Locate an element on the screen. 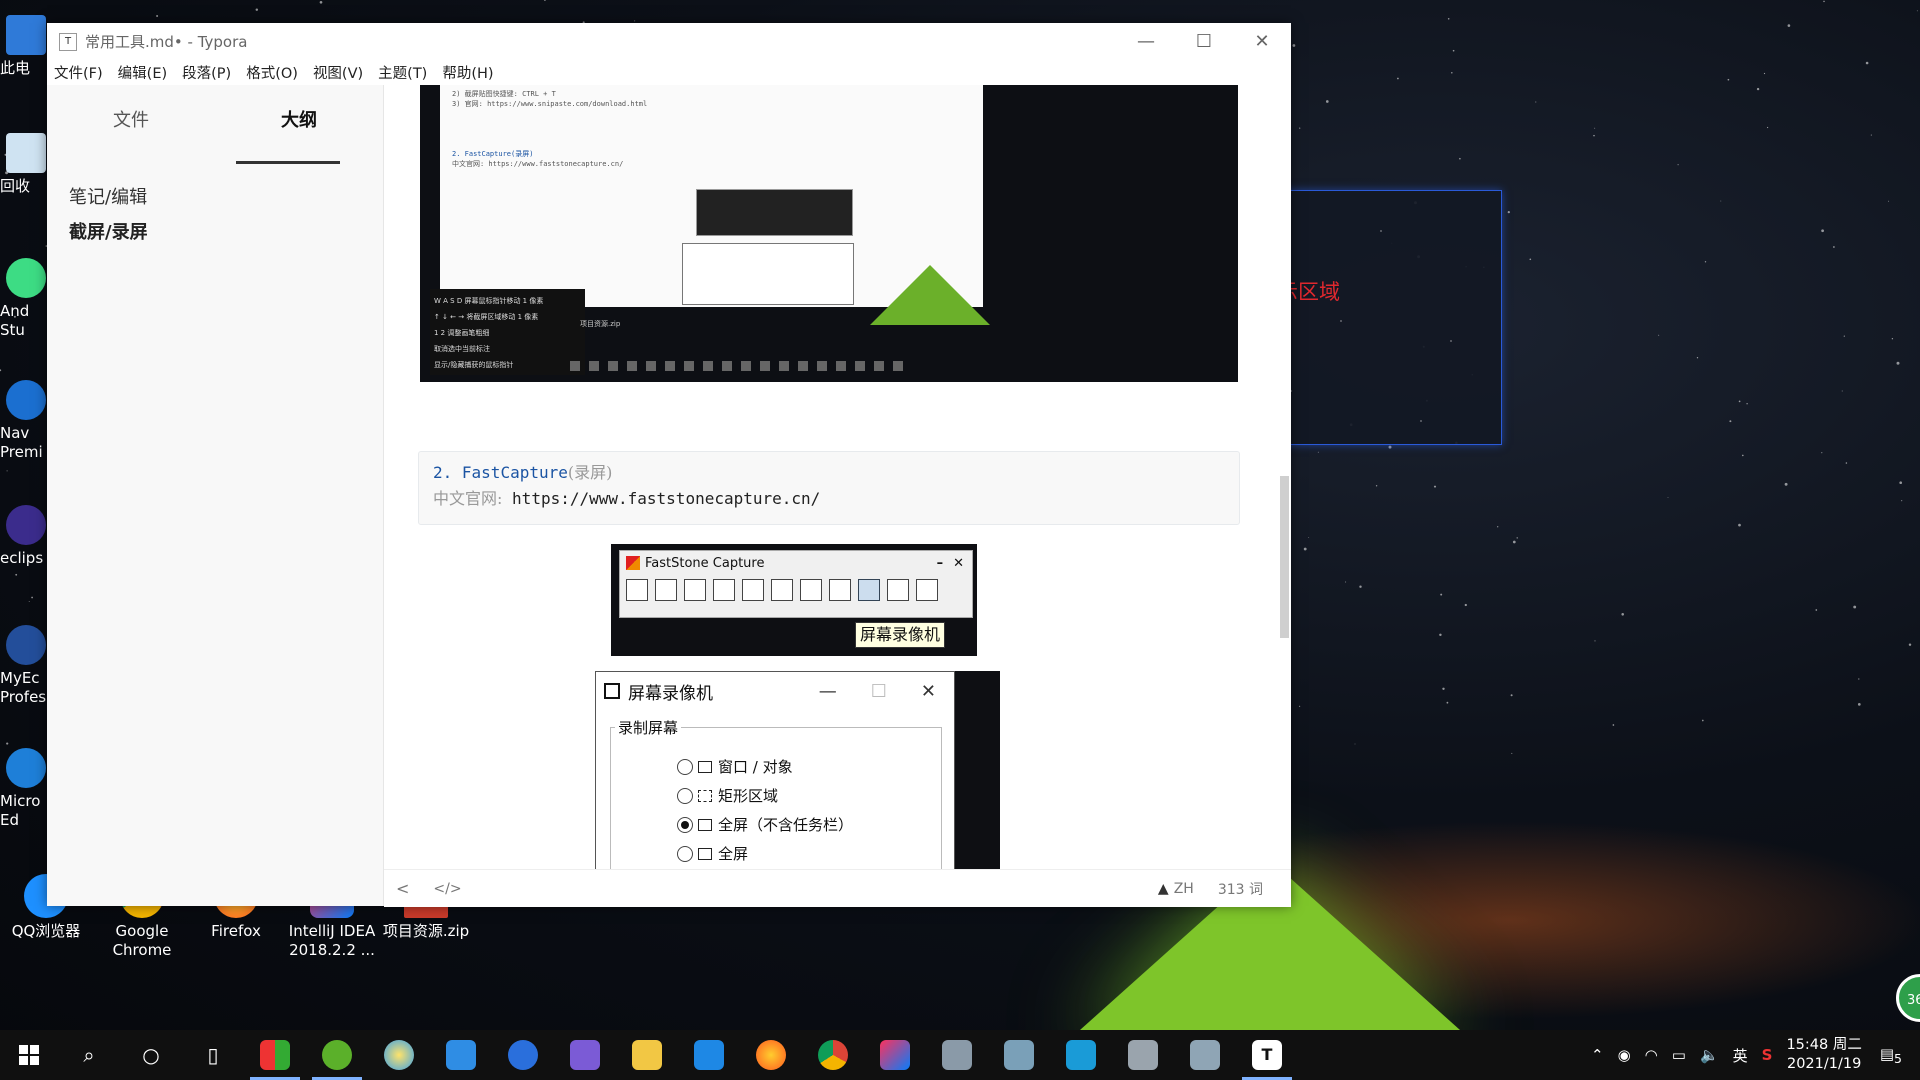 This screenshot has height=1080, width=1920. search-button: ⌕ is located at coordinates (89, 1055).